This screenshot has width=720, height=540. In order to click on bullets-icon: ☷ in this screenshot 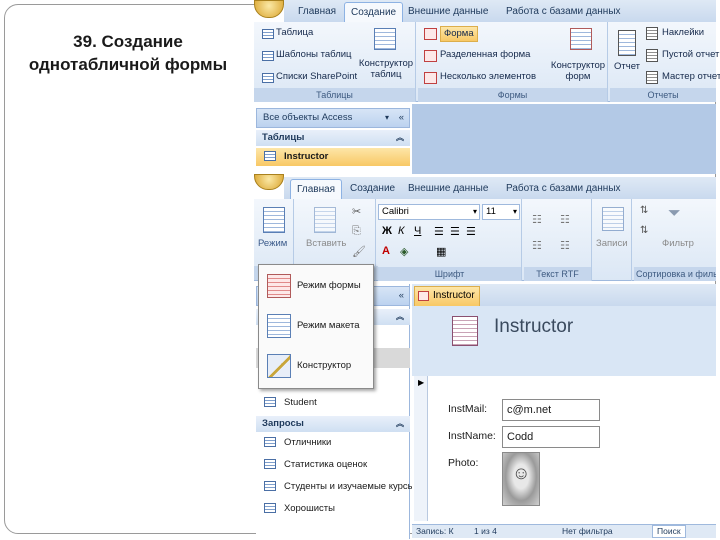, I will do `click(537, 219)`.